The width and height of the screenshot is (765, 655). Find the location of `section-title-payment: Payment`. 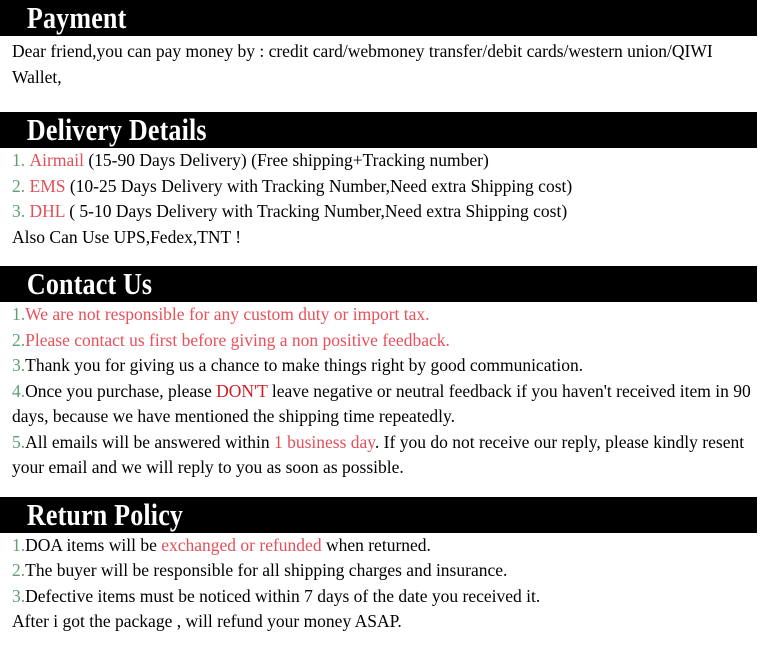

section-title-payment: Payment is located at coordinates (76, 17).